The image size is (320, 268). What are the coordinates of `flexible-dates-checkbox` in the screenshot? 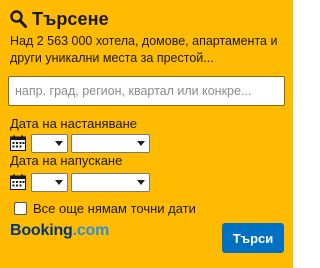 It's located at (20, 208).